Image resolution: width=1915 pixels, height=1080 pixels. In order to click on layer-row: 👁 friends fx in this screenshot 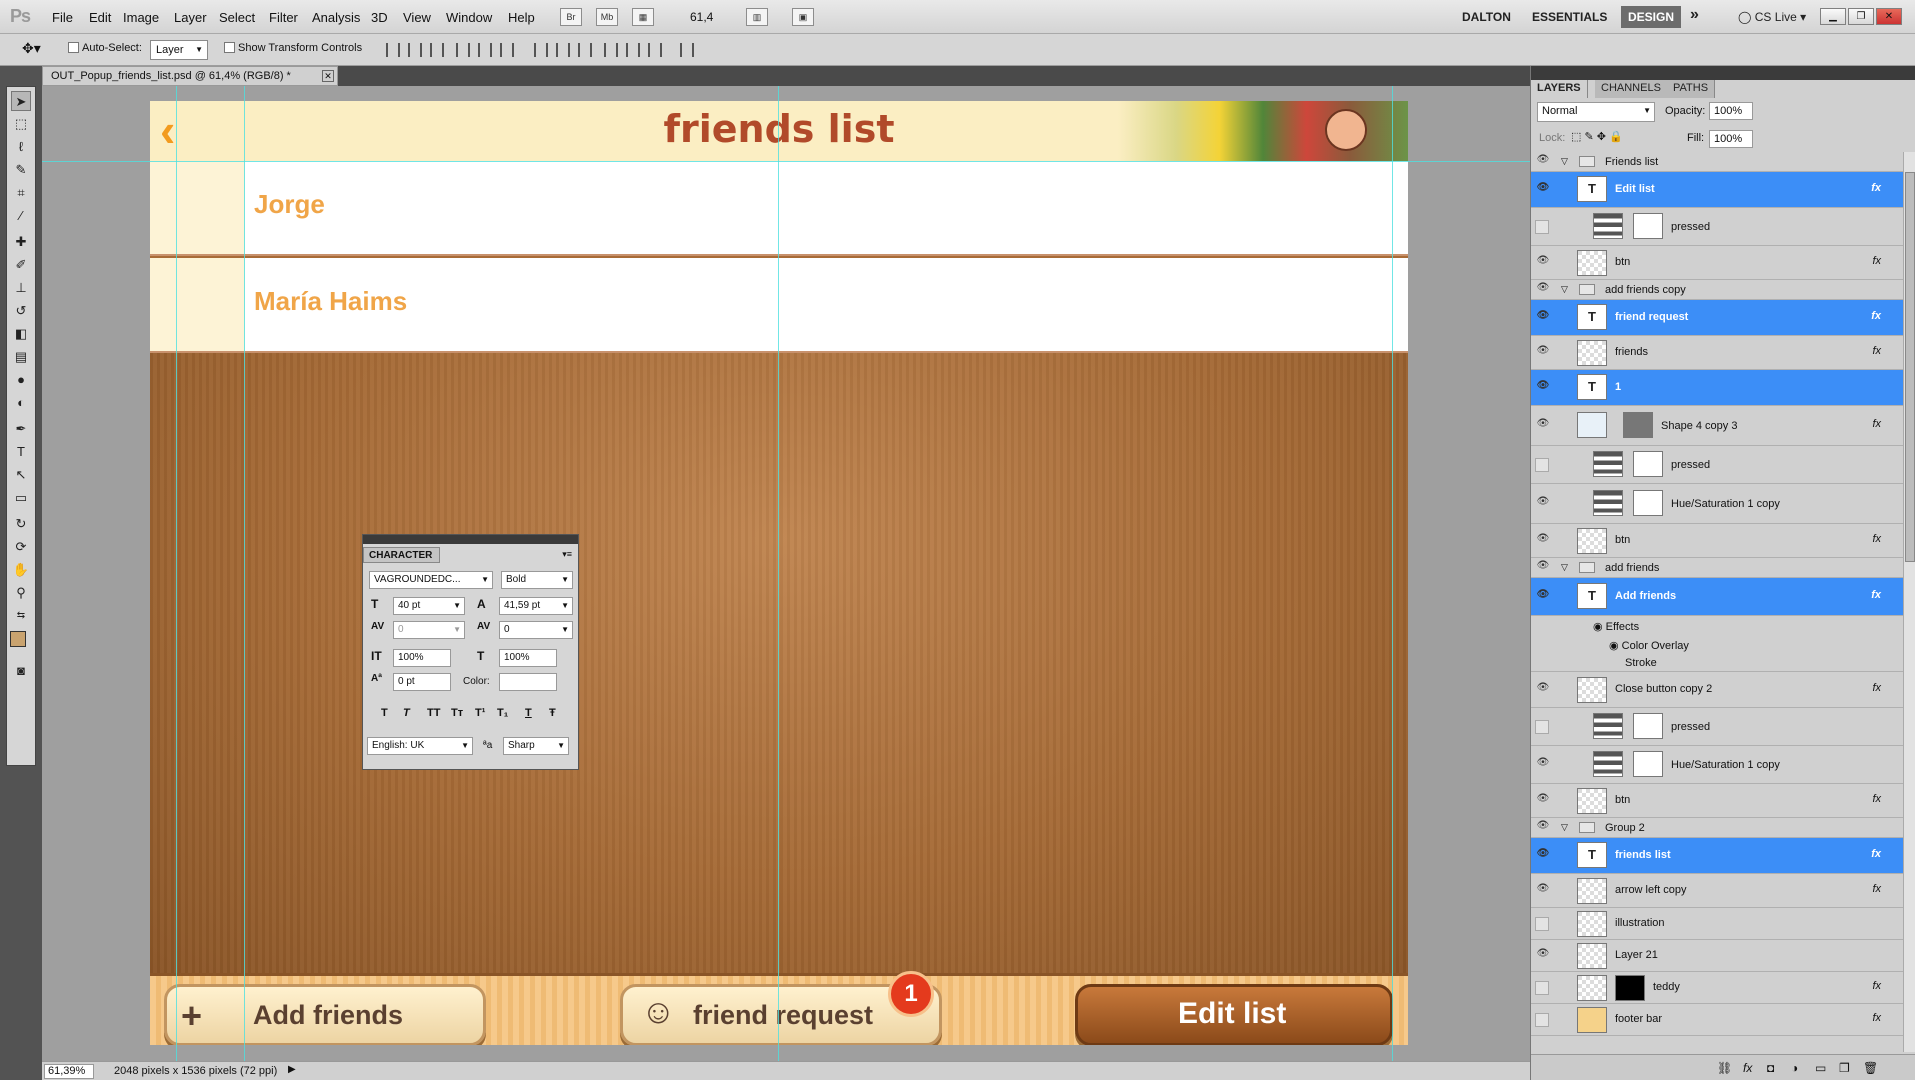, I will do `click(1717, 353)`.